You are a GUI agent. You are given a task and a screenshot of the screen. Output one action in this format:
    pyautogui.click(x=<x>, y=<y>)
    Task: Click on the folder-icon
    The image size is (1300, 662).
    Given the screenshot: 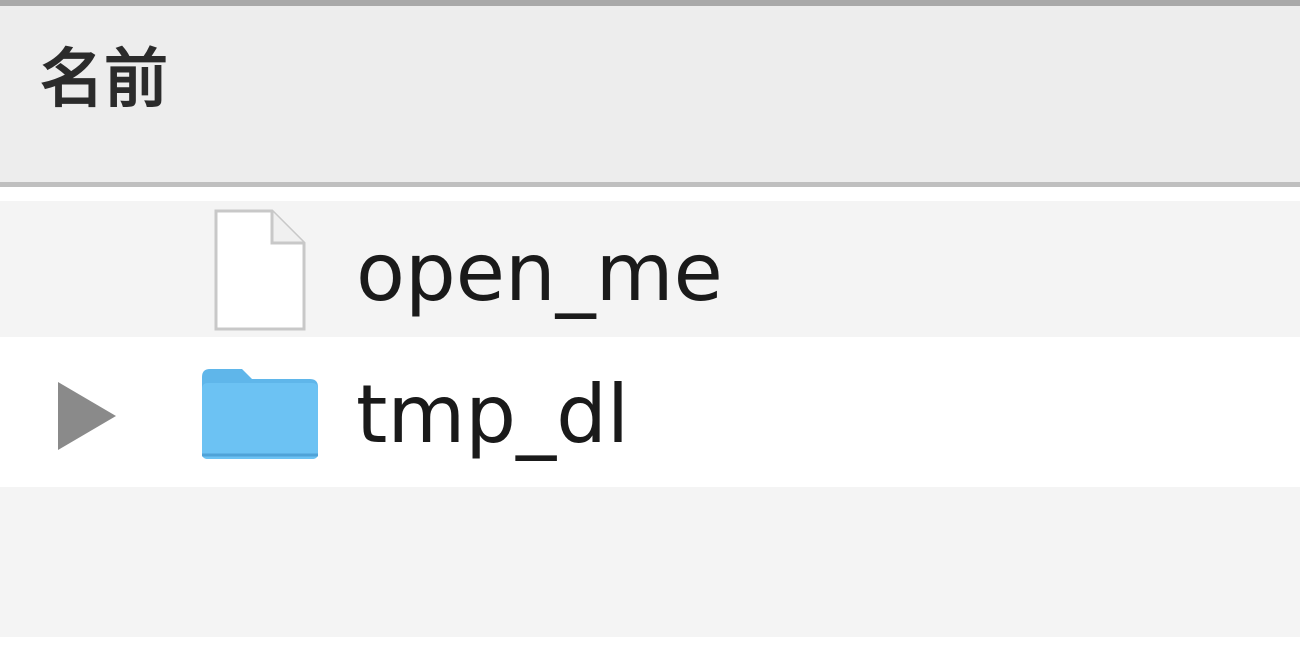 What is the action you would take?
    pyautogui.click(x=260, y=416)
    